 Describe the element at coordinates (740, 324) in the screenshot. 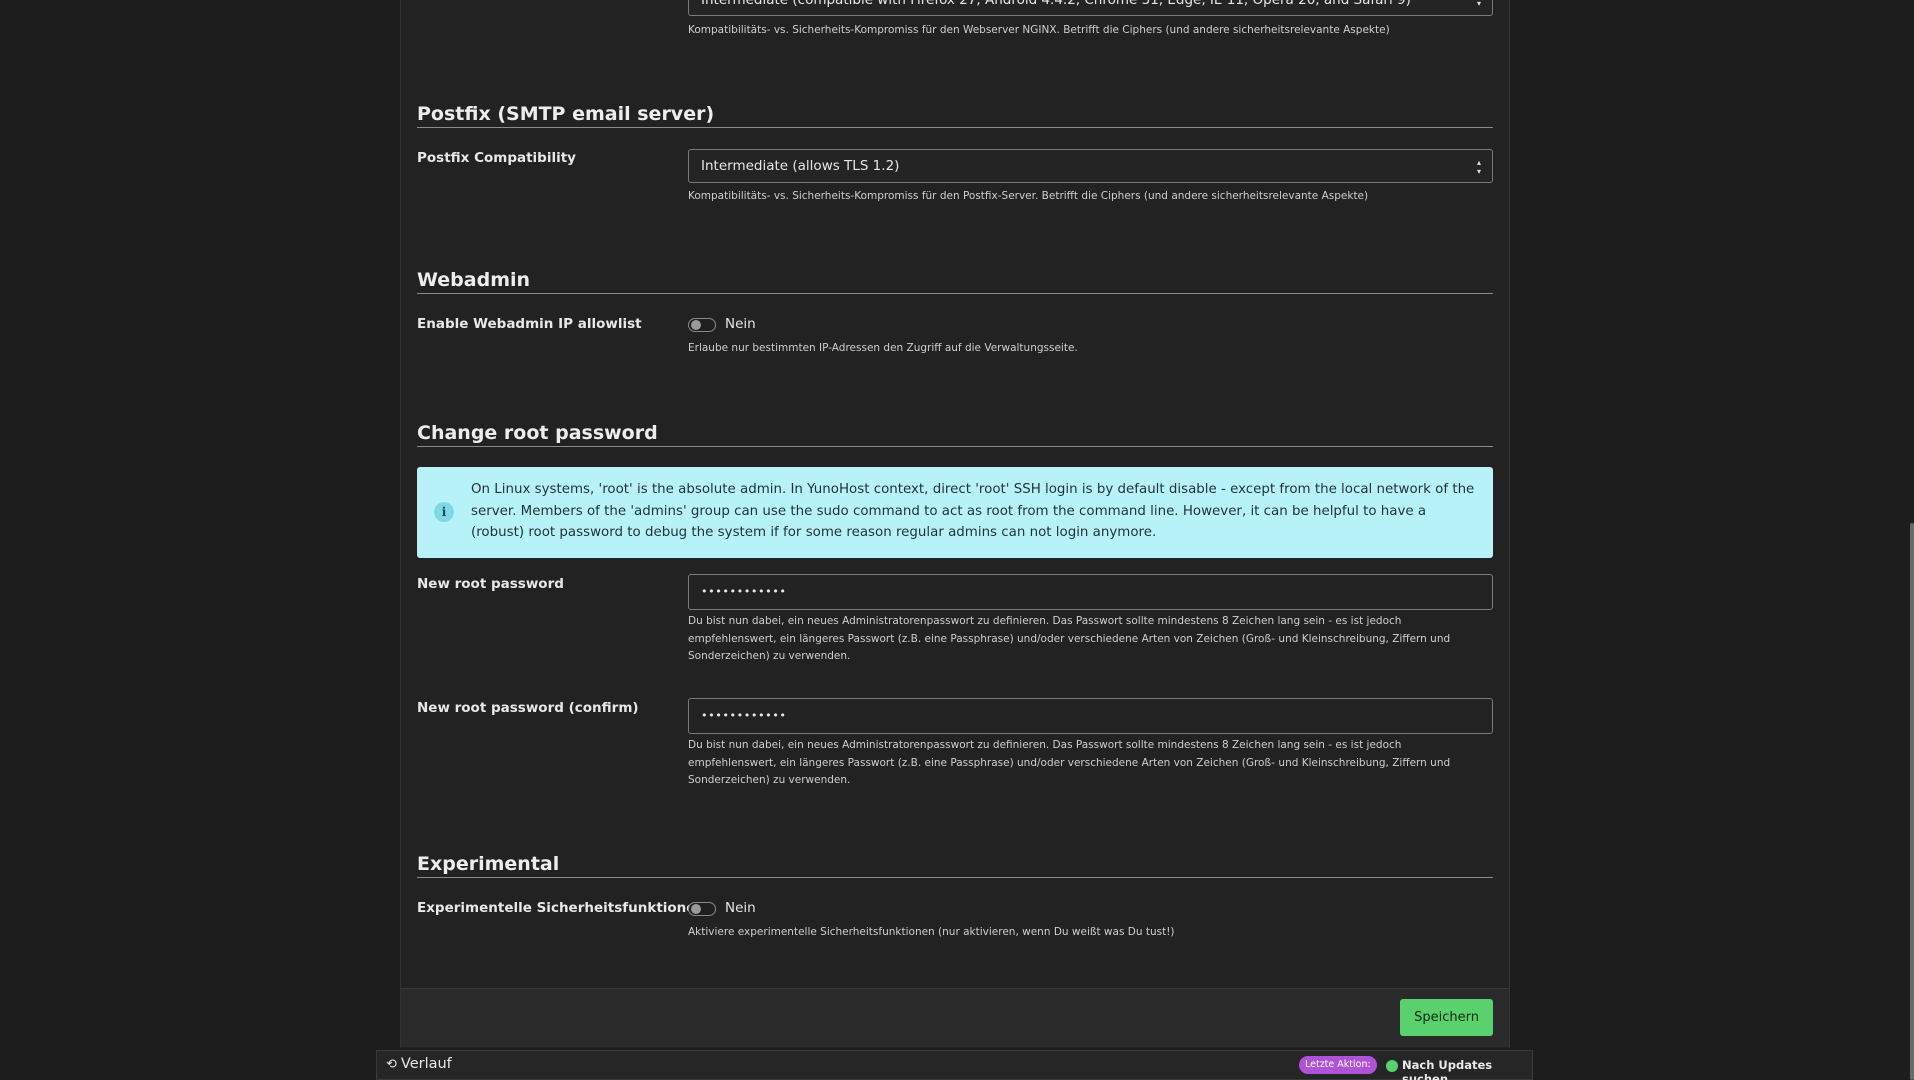

I see `webadmin-allowlist-state: Nein` at that location.